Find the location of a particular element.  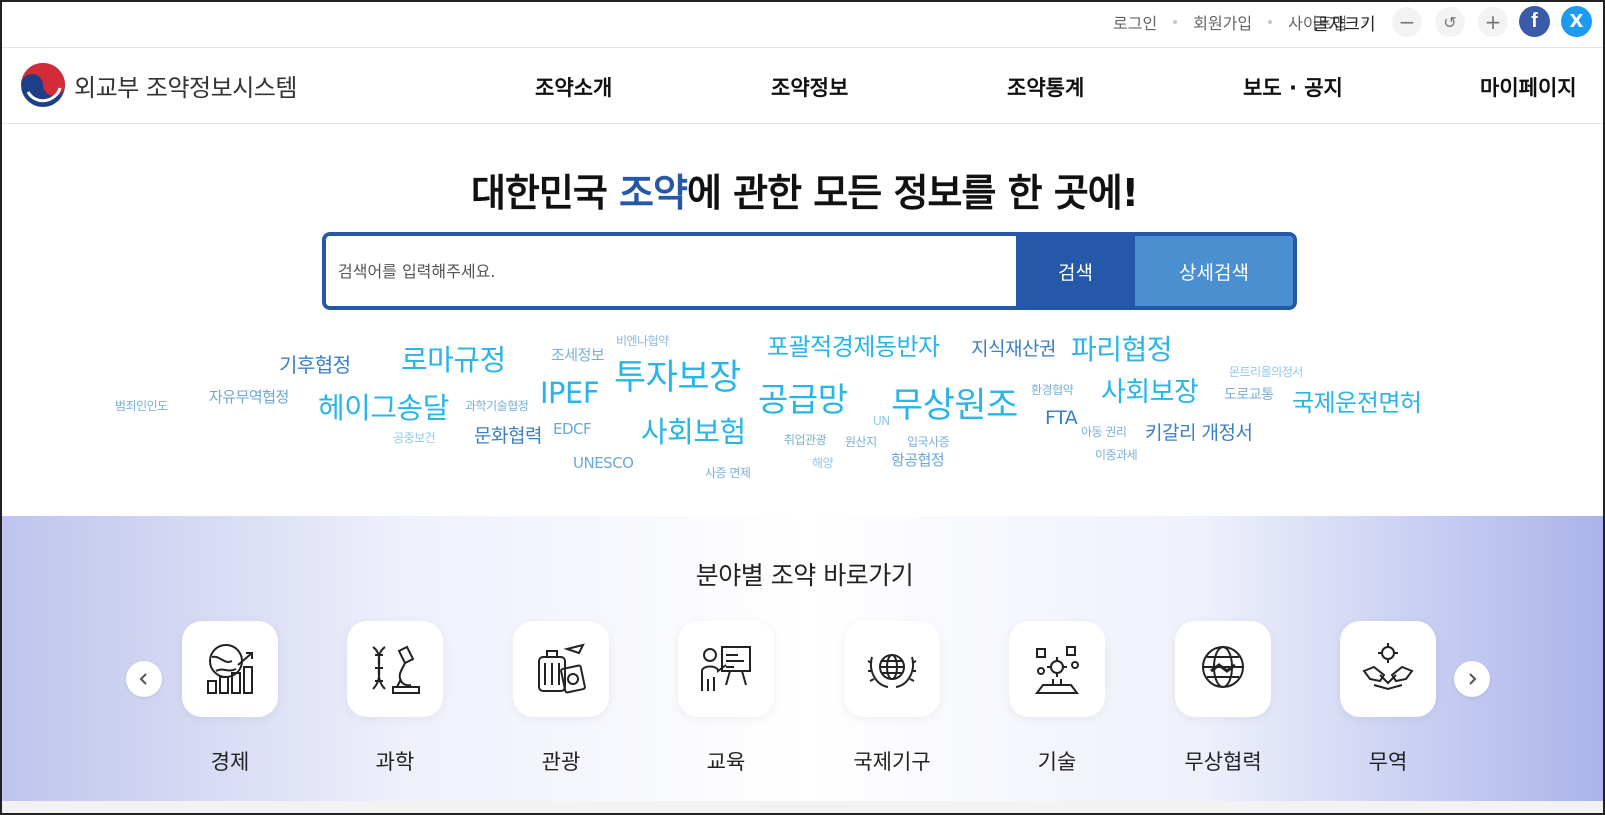

login-link: 로그인 is located at coordinates (1135, 22).